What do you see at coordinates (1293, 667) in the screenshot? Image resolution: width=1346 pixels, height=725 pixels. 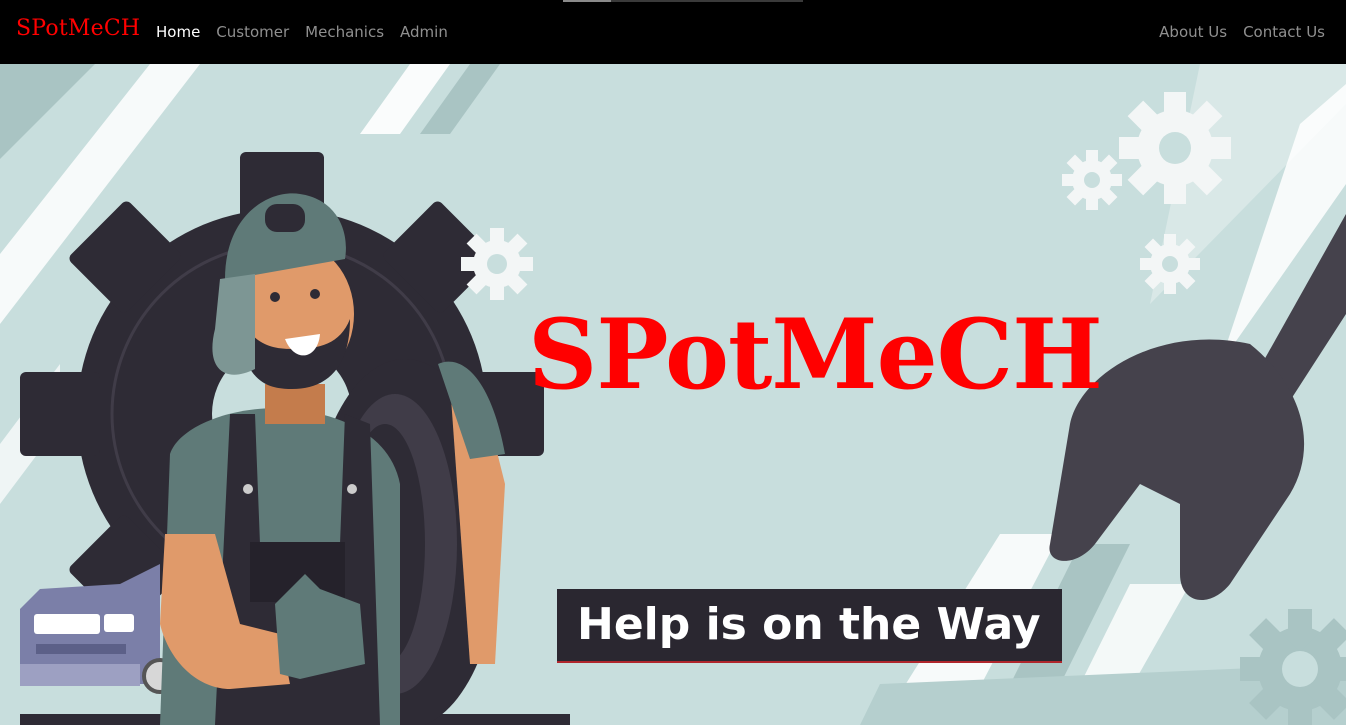 I see `corner-gear-icon` at bounding box center [1293, 667].